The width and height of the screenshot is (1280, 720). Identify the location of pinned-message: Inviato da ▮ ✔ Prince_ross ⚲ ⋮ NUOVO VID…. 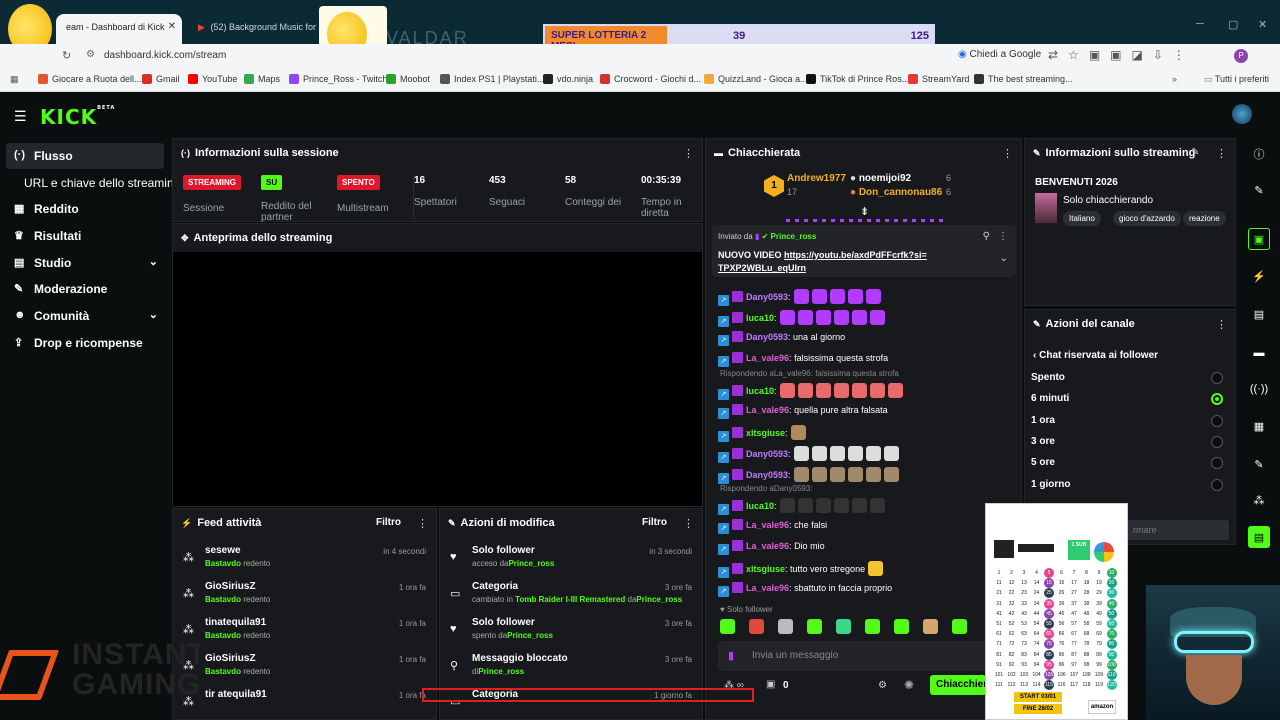
(864, 251).